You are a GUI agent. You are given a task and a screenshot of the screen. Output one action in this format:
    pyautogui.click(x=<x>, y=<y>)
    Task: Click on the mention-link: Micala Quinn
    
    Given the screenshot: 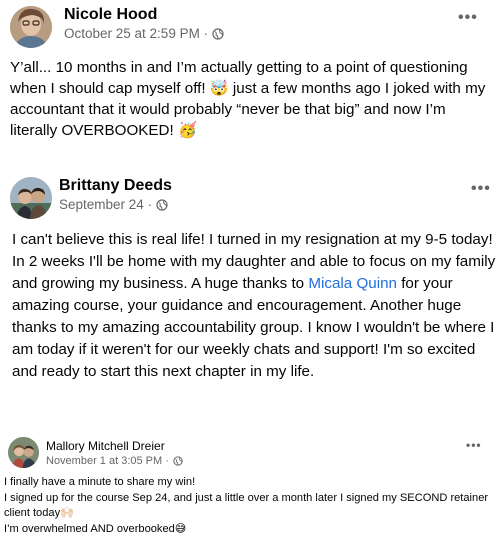 What is the action you would take?
    pyautogui.click(x=352, y=283)
    